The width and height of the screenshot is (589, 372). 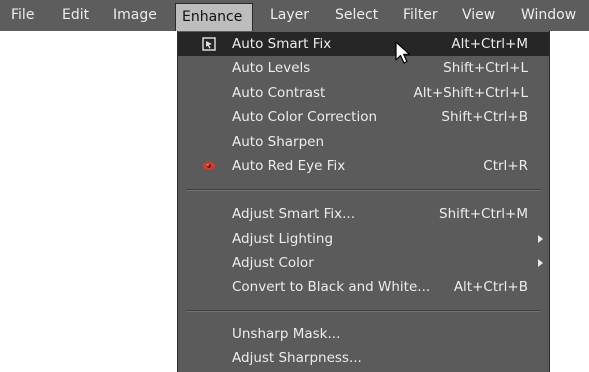 What do you see at coordinates (489, 44) in the screenshot?
I see `menu-item-shortcut: Alt+Ctrl+M` at bounding box center [489, 44].